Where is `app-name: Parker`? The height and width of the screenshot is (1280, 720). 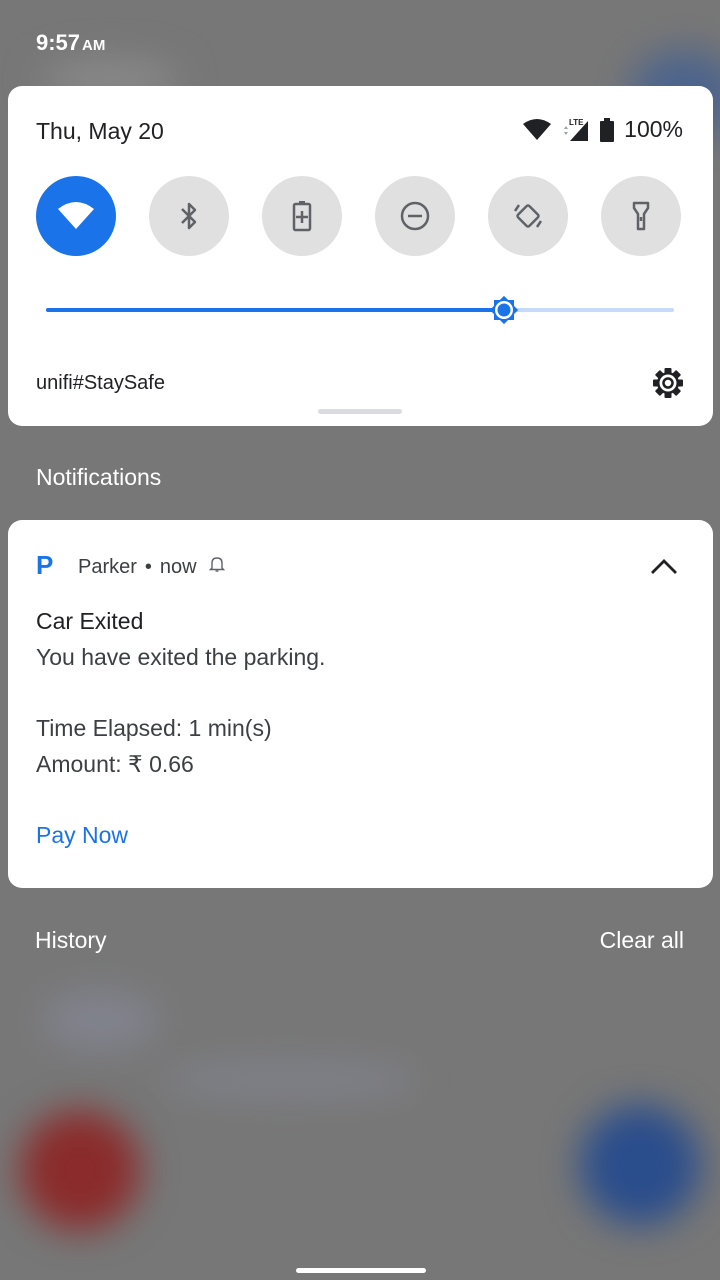
app-name: Parker is located at coordinates (107, 566).